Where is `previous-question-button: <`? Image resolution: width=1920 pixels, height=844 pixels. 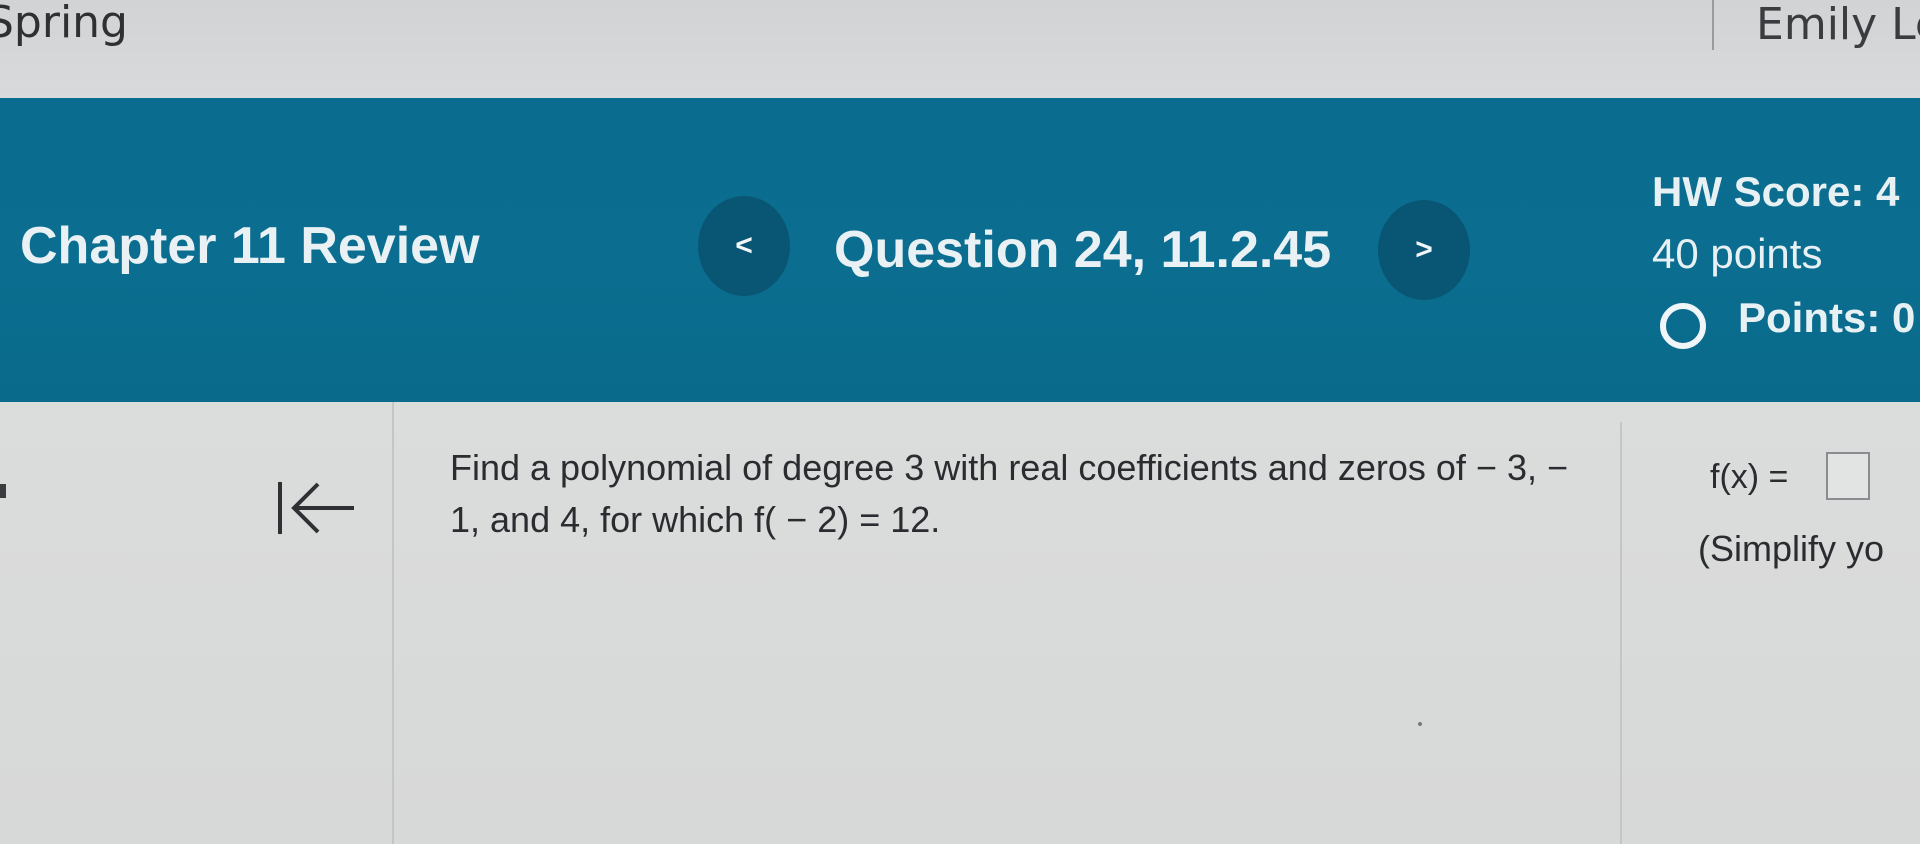 previous-question-button: < is located at coordinates (744, 246).